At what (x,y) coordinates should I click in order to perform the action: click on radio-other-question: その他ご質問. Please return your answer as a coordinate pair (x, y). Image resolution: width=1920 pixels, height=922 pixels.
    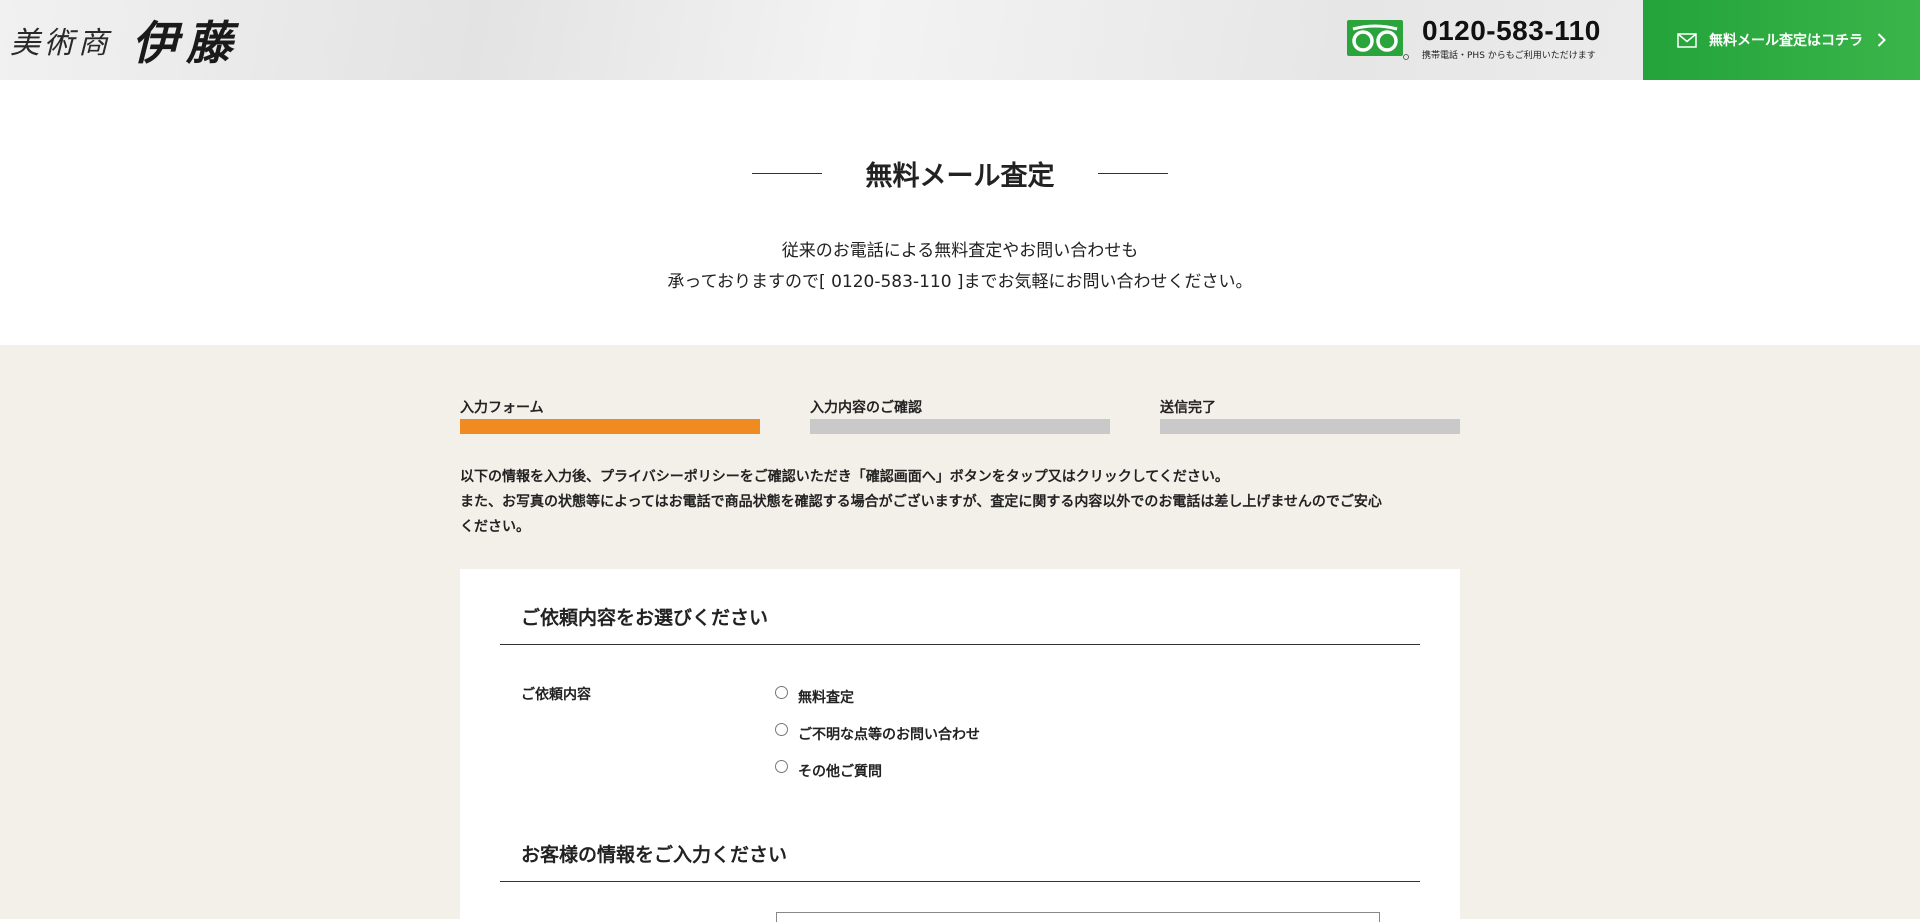
    Looking at the image, I should click on (877, 770).